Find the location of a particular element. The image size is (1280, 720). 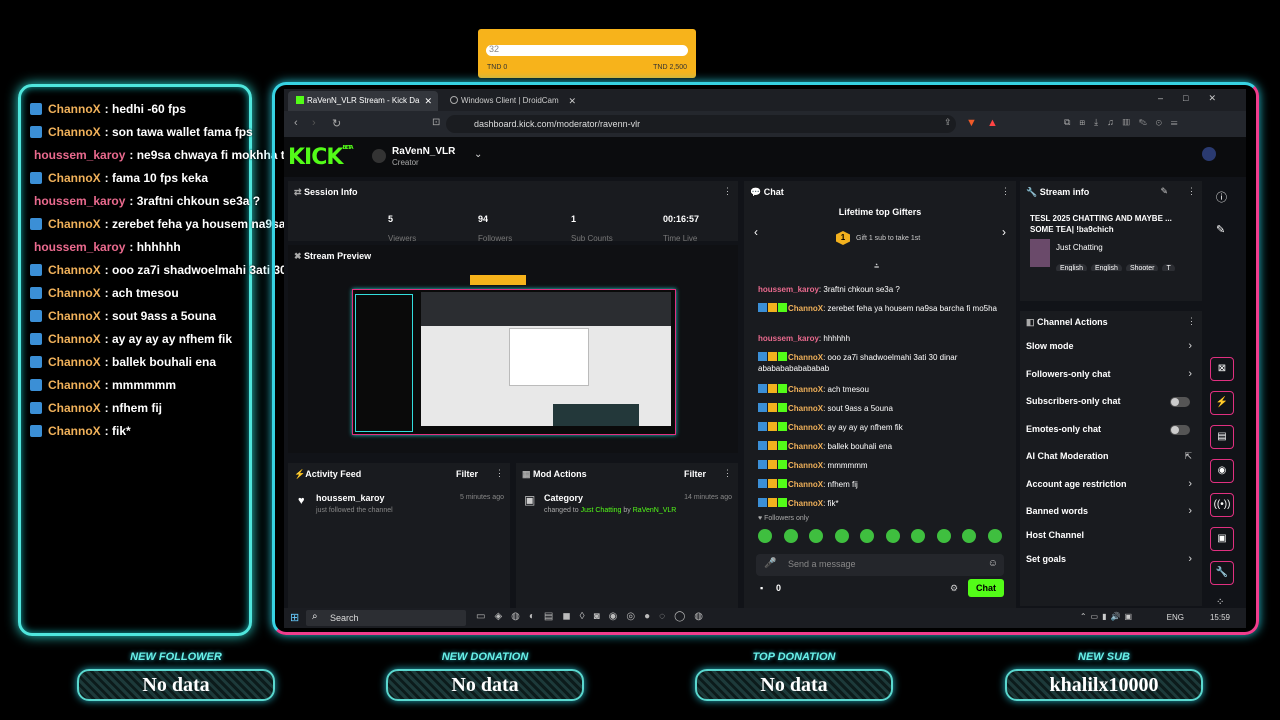

rail-button-1: ⊠ is located at coordinates (1222, 369).